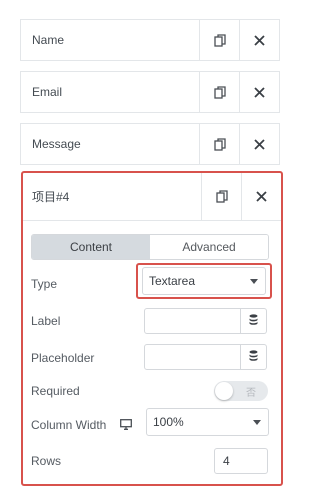  Describe the element at coordinates (224, 391) in the screenshot. I see `toggle-knob` at that location.